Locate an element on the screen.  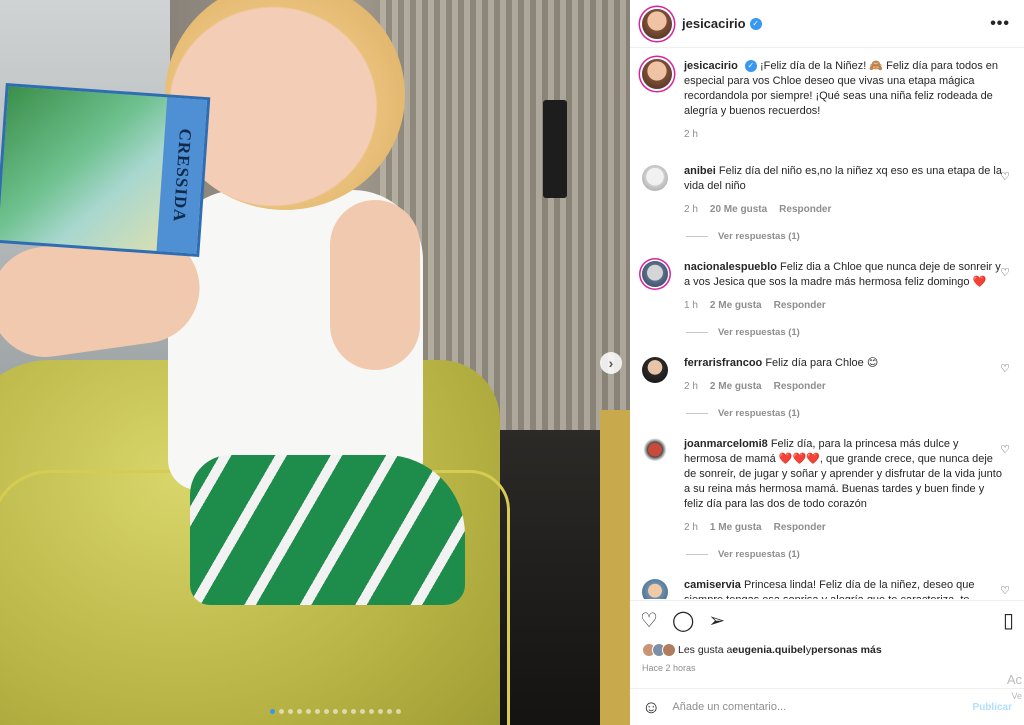
comment-text: Feliz día para Chloe 😊 is located at coordinates (822, 363).